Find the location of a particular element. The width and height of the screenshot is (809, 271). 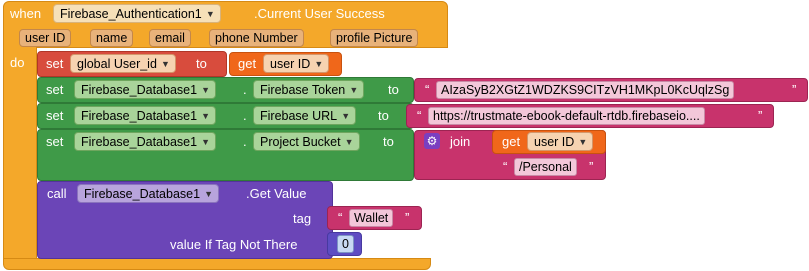

do-label: do is located at coordinates (17, 62).